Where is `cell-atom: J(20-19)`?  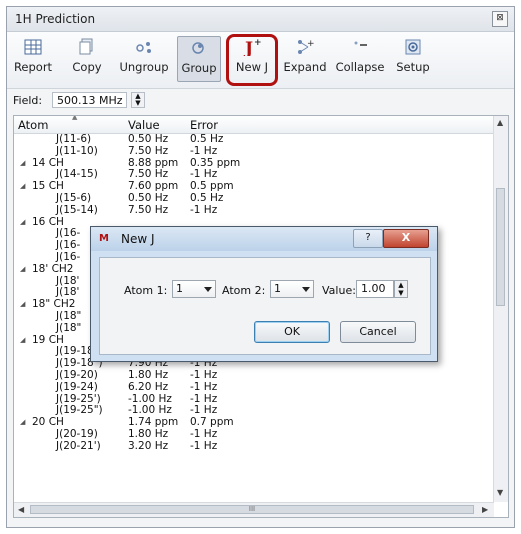 cell-atom: J(20-19) is located at coordinates (77, 433).